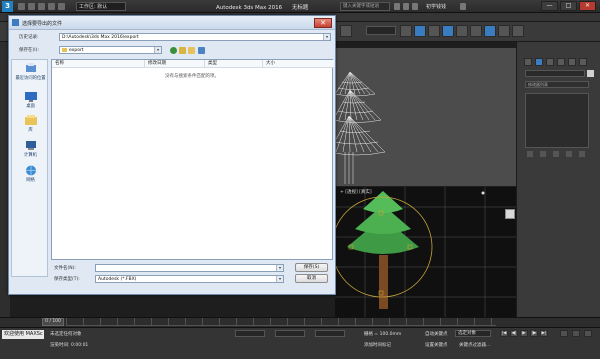 This screenshot has width=600, height=359. Describe the element at coordinates (323, 23) in the screenshot. I see `dialog-close-button: ✕` at that location.